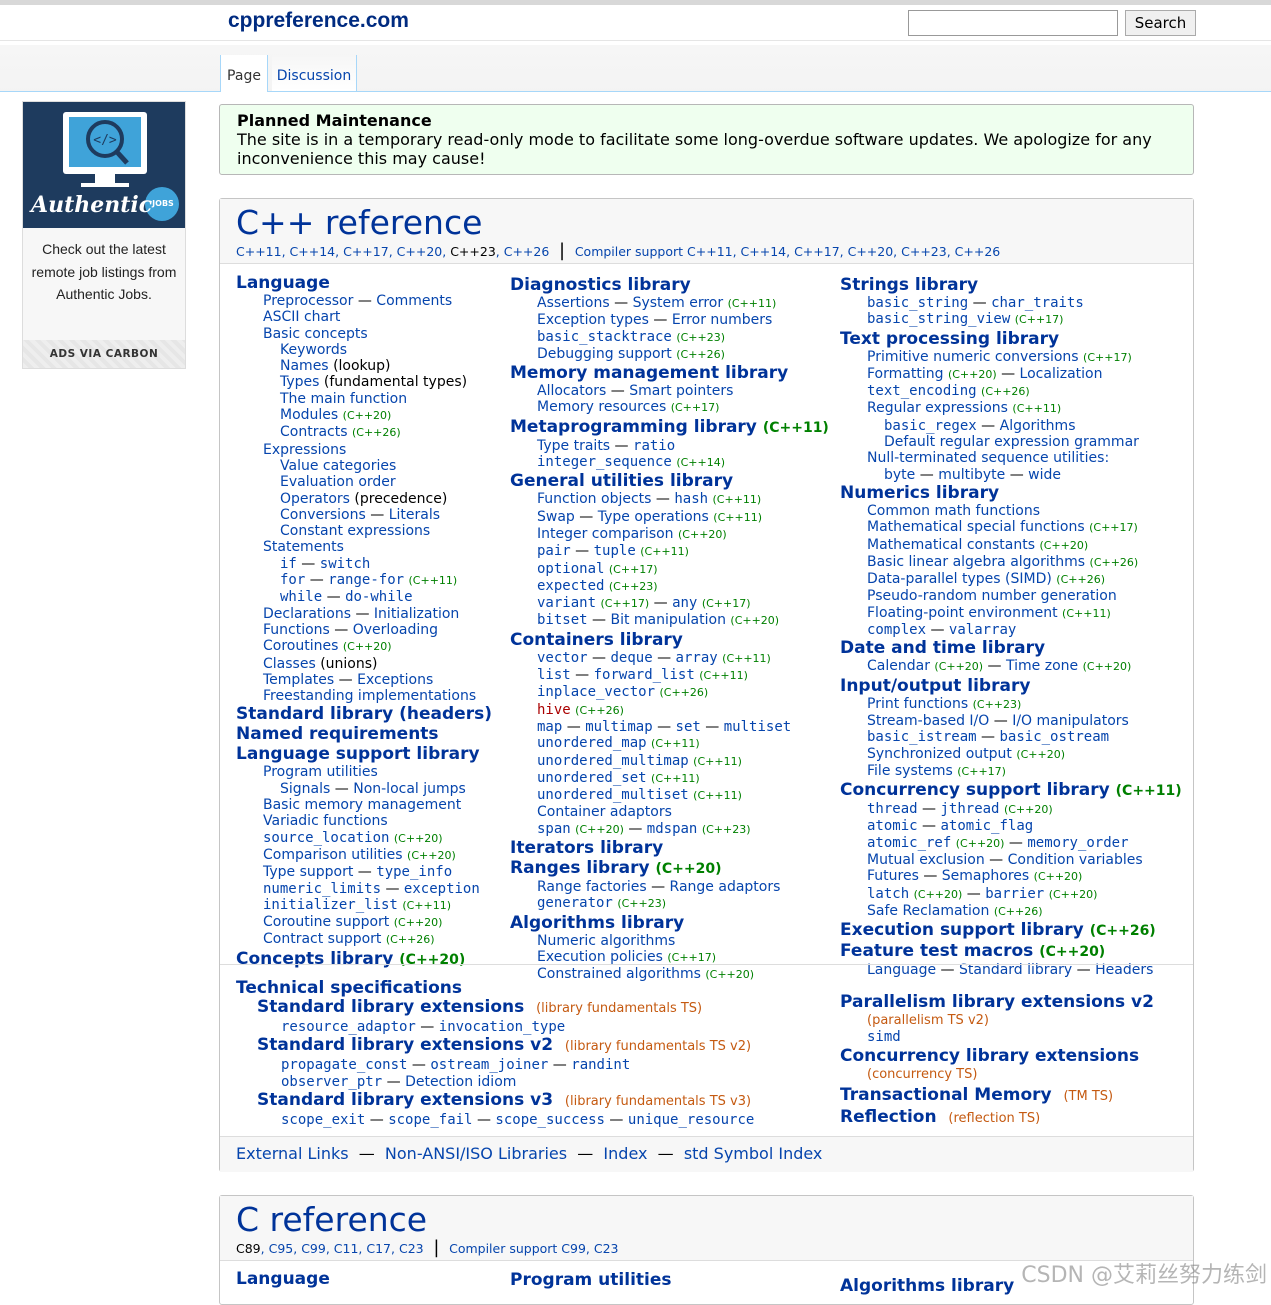  Describe the element at coordinates (323, 515) in the screenshot. I see `ref-link: Conversions` at that location.